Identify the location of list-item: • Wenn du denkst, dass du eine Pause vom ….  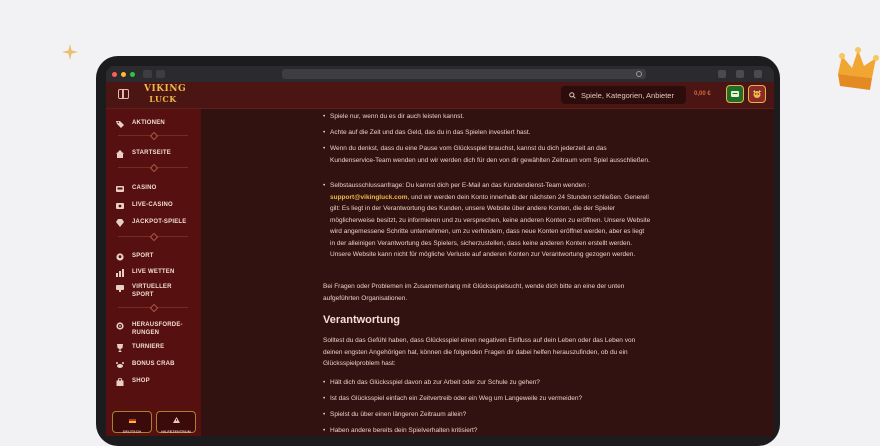
(486, 154).